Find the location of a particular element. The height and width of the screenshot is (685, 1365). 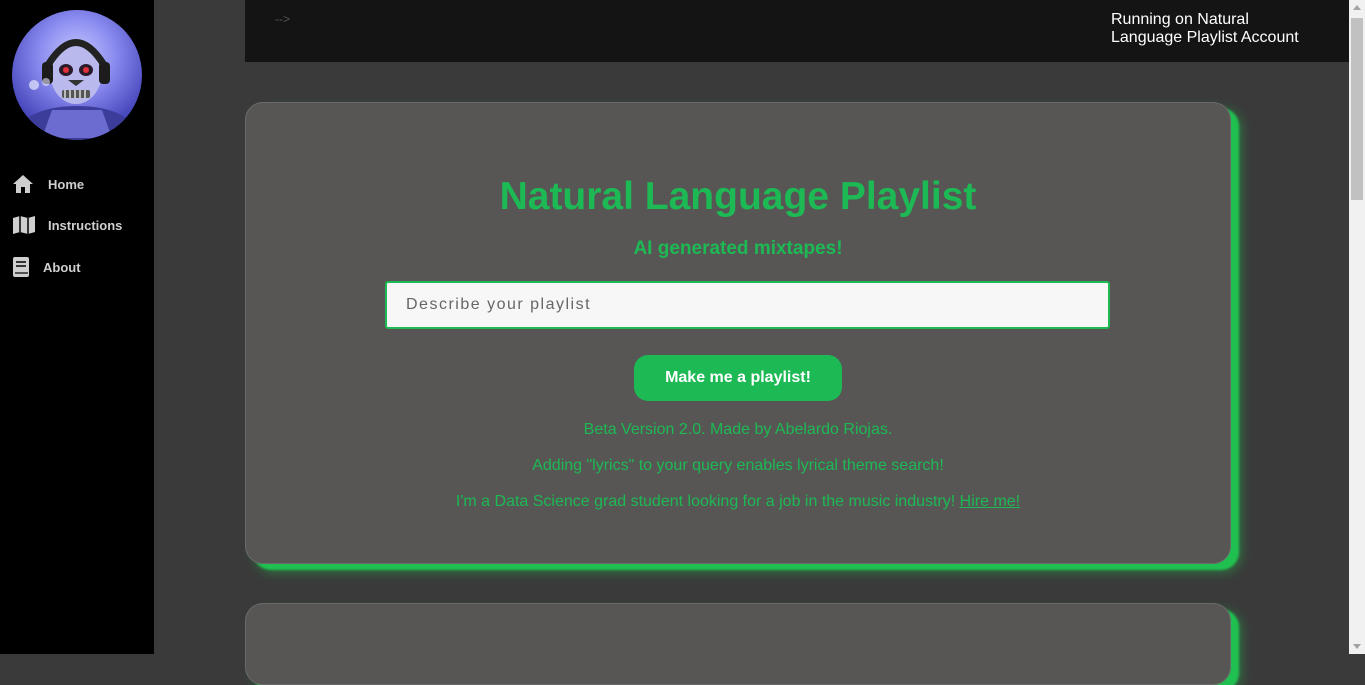

playlist-description-input is located at coordinates (747, 305).